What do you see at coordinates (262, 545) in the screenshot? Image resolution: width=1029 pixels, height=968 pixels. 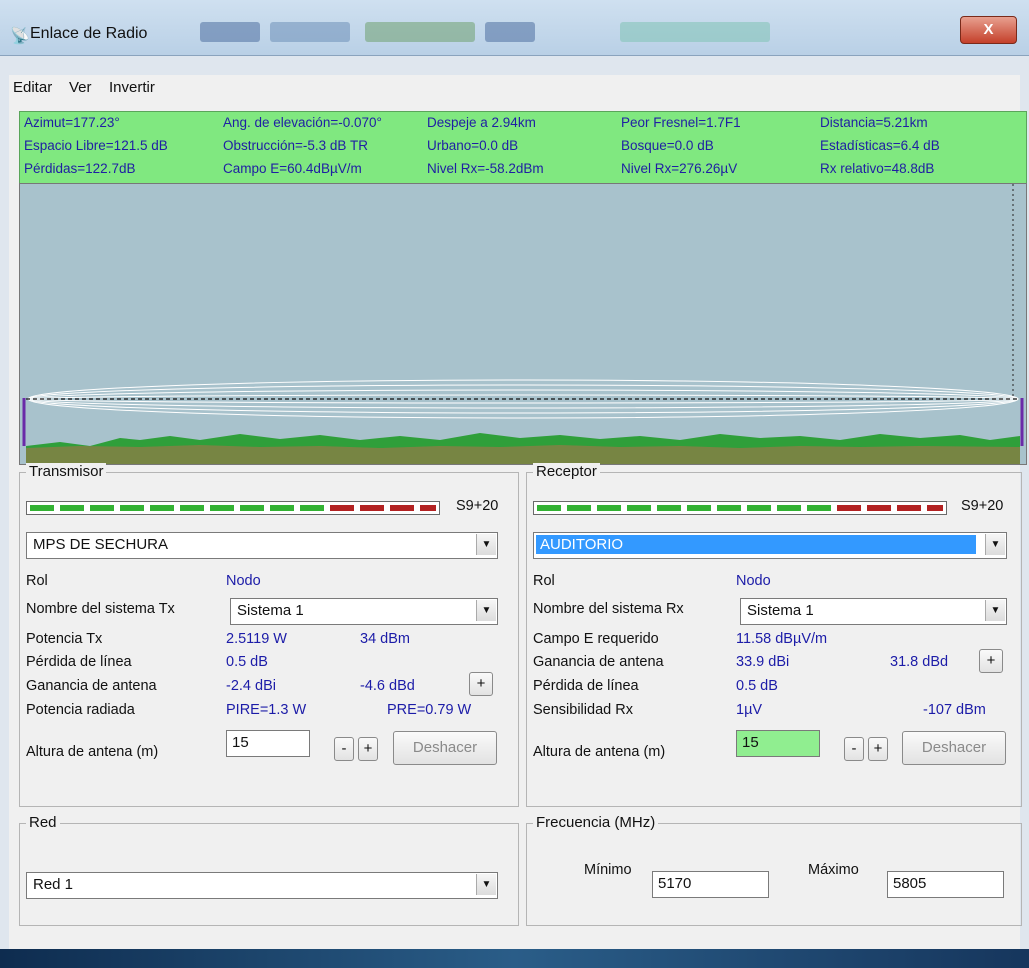 I see `tx-station-select: MPS DE SECHURA ▼` at bounding box center [262, 545].